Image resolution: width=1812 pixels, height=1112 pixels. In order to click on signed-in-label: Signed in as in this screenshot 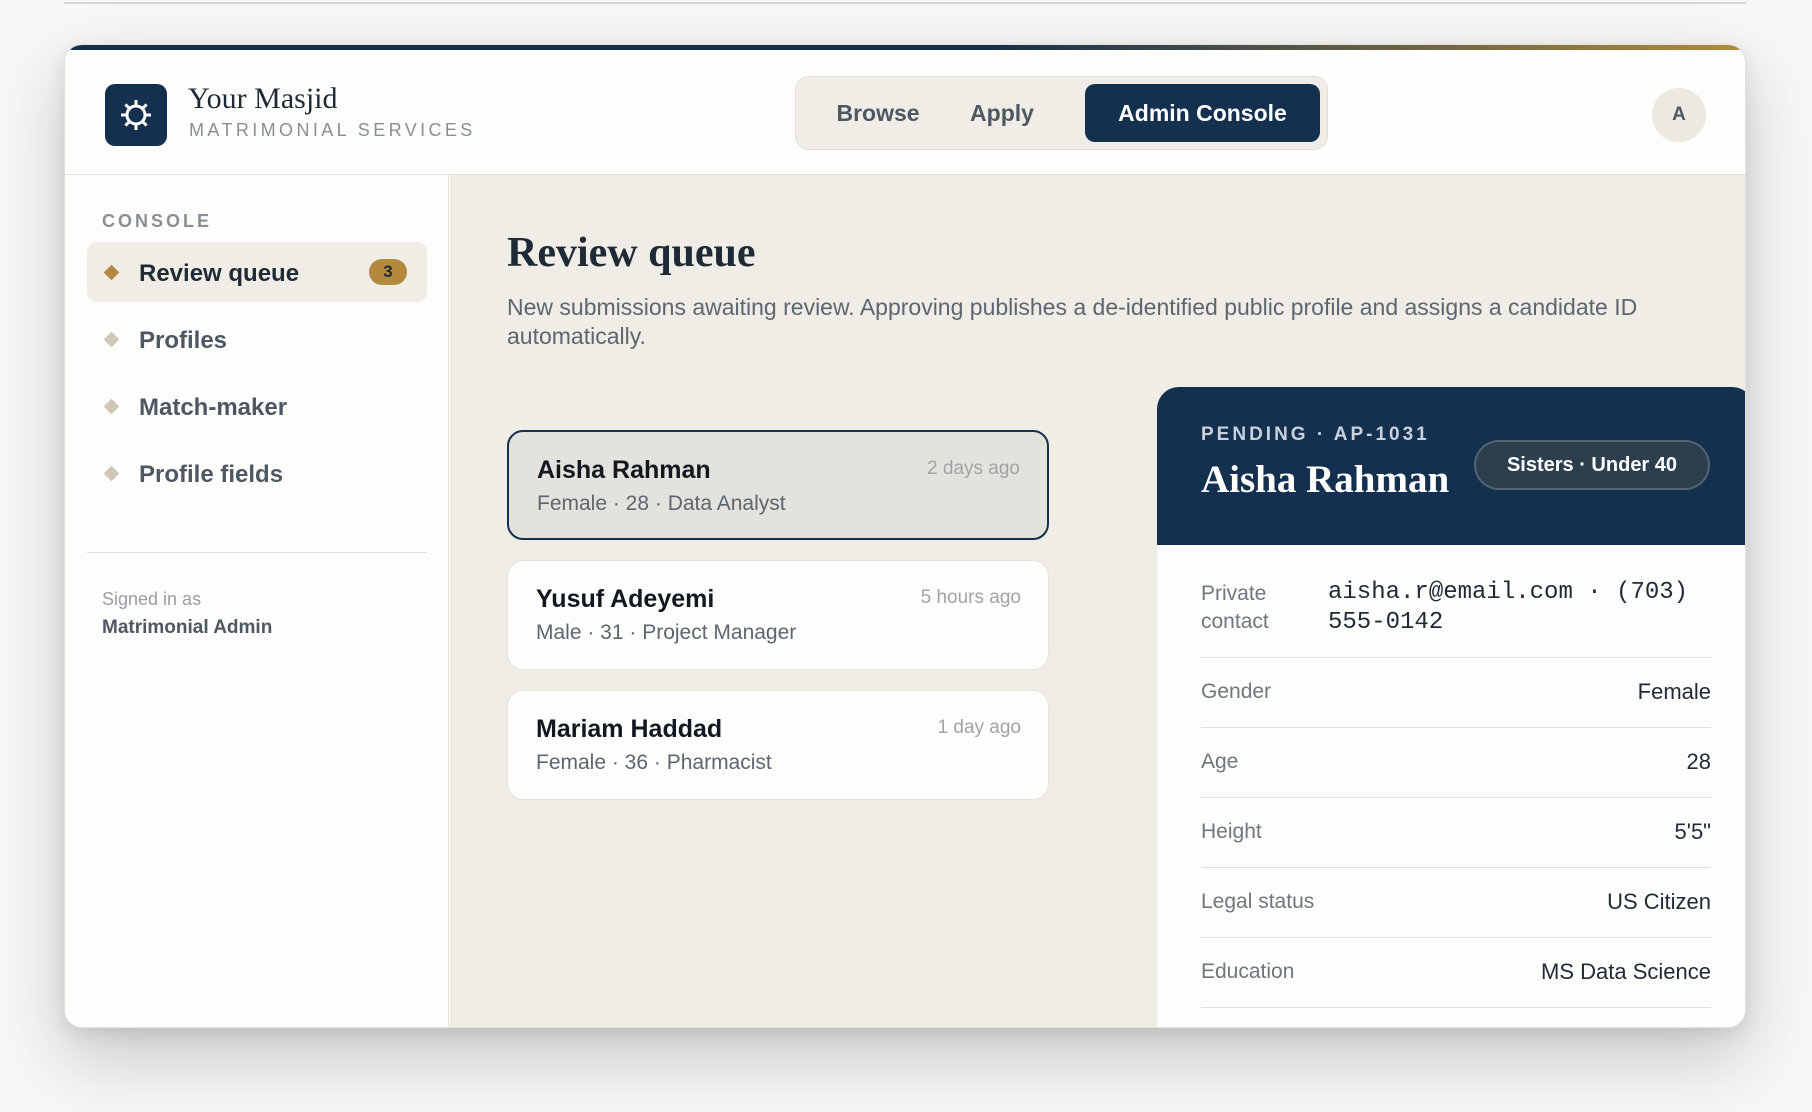, I will do `click(152, 599)`.